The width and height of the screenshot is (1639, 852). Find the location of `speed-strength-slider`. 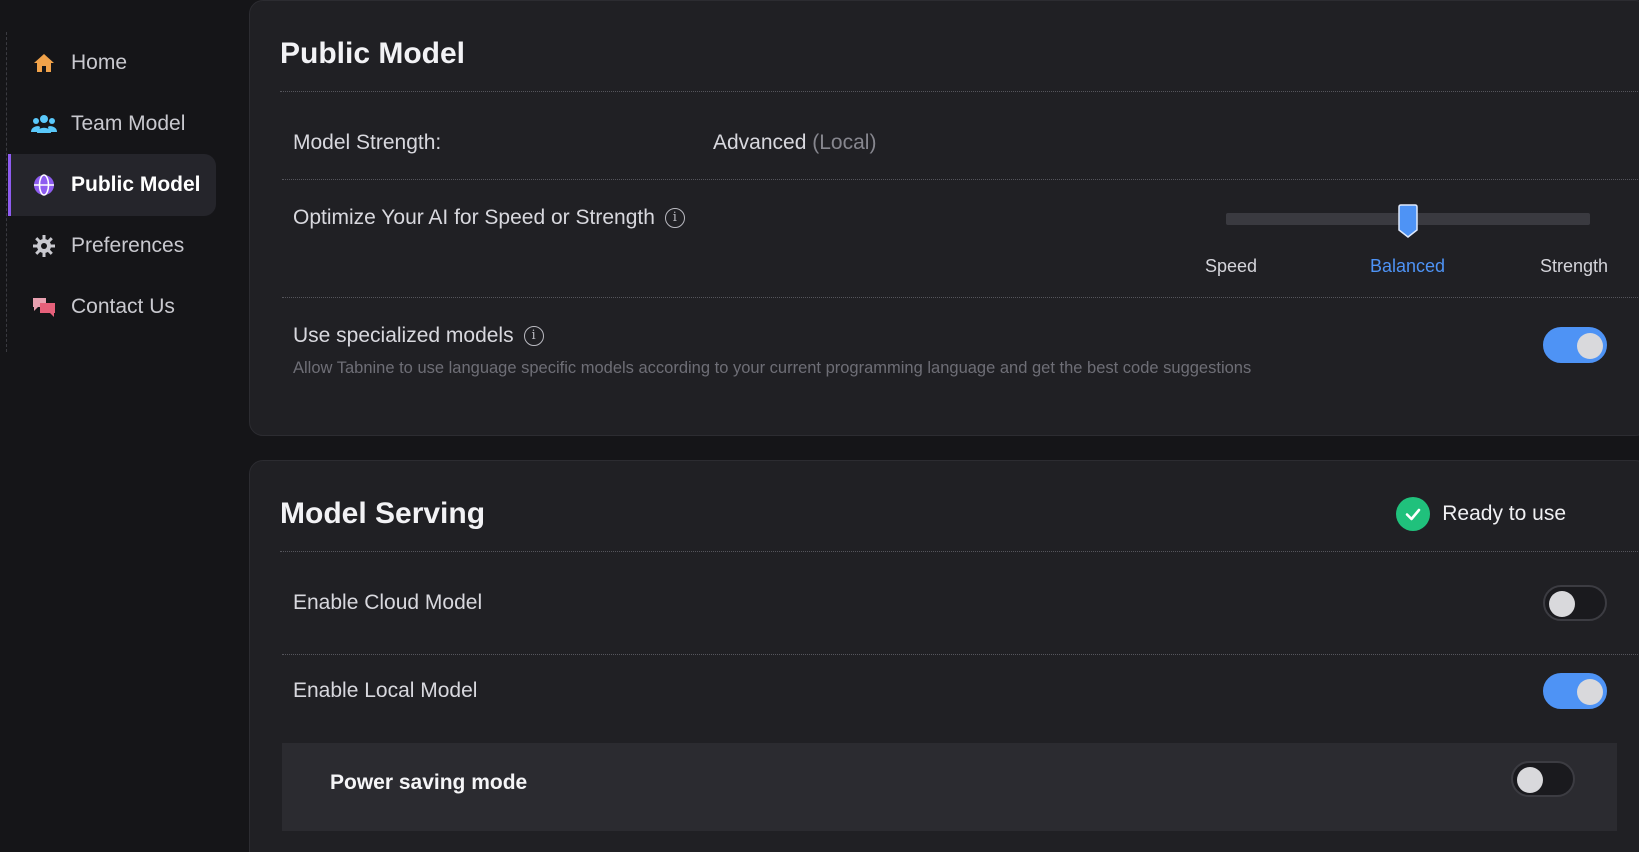

speed-strength-slider is located at coordinates (1408, 221).